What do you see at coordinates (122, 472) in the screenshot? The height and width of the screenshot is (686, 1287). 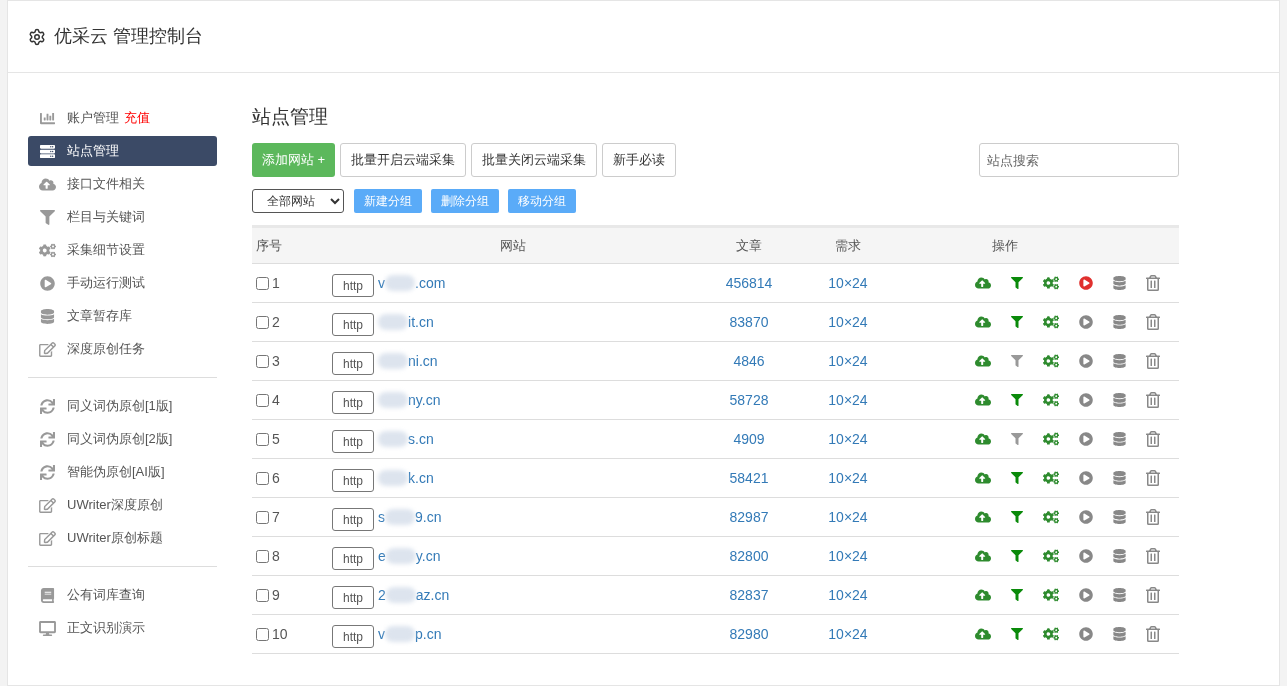 I see `sidebar-item: 智能伪原创[AI版]` at bounding box center [122, 472].